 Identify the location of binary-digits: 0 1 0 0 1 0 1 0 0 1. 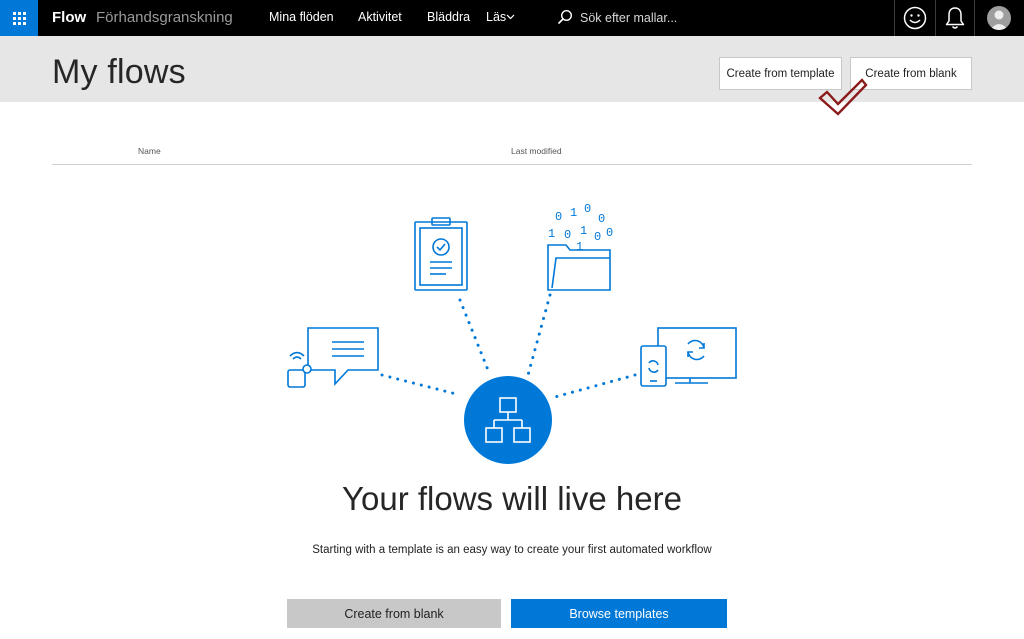
(580, 228).